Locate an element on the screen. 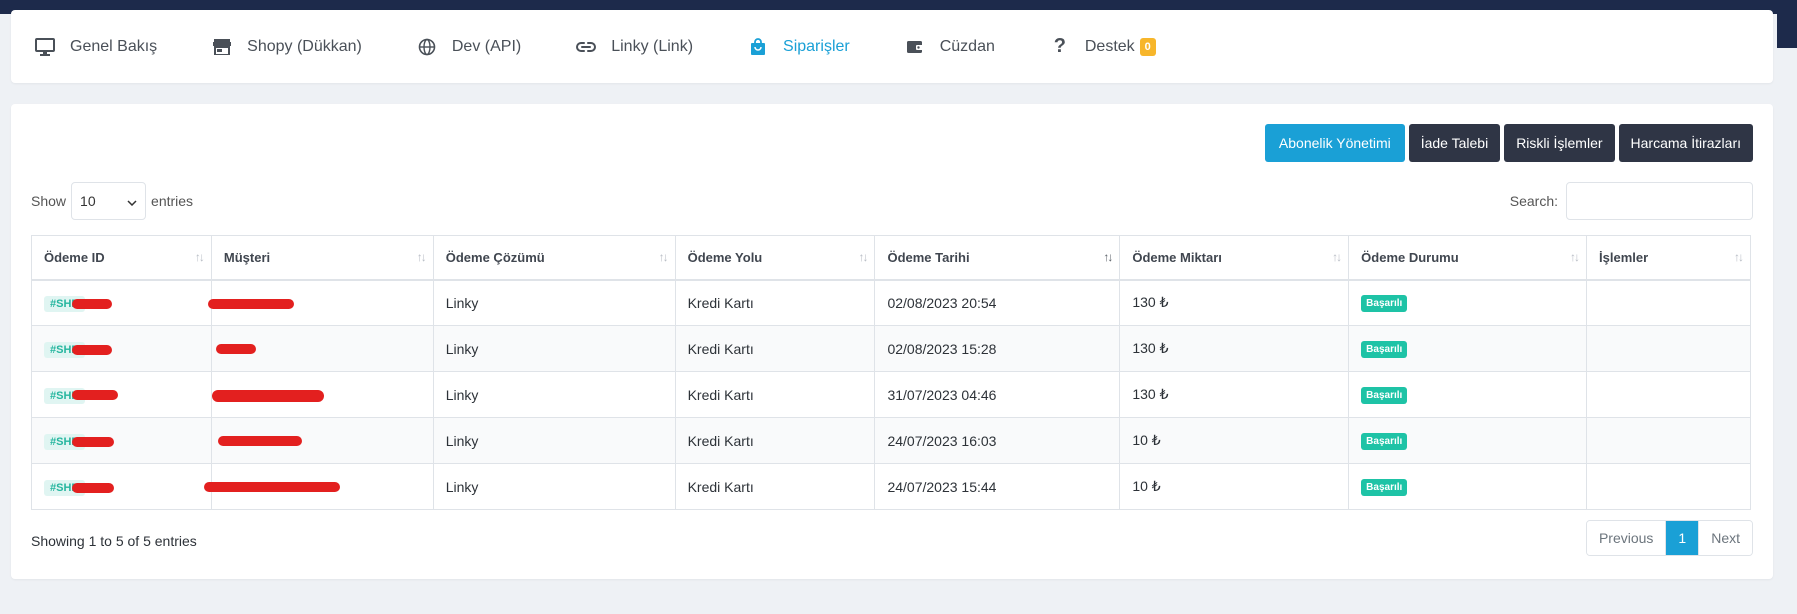 The width and height of the screenshot is (1797, 614). search-input is located at coordinates (1659, 201).